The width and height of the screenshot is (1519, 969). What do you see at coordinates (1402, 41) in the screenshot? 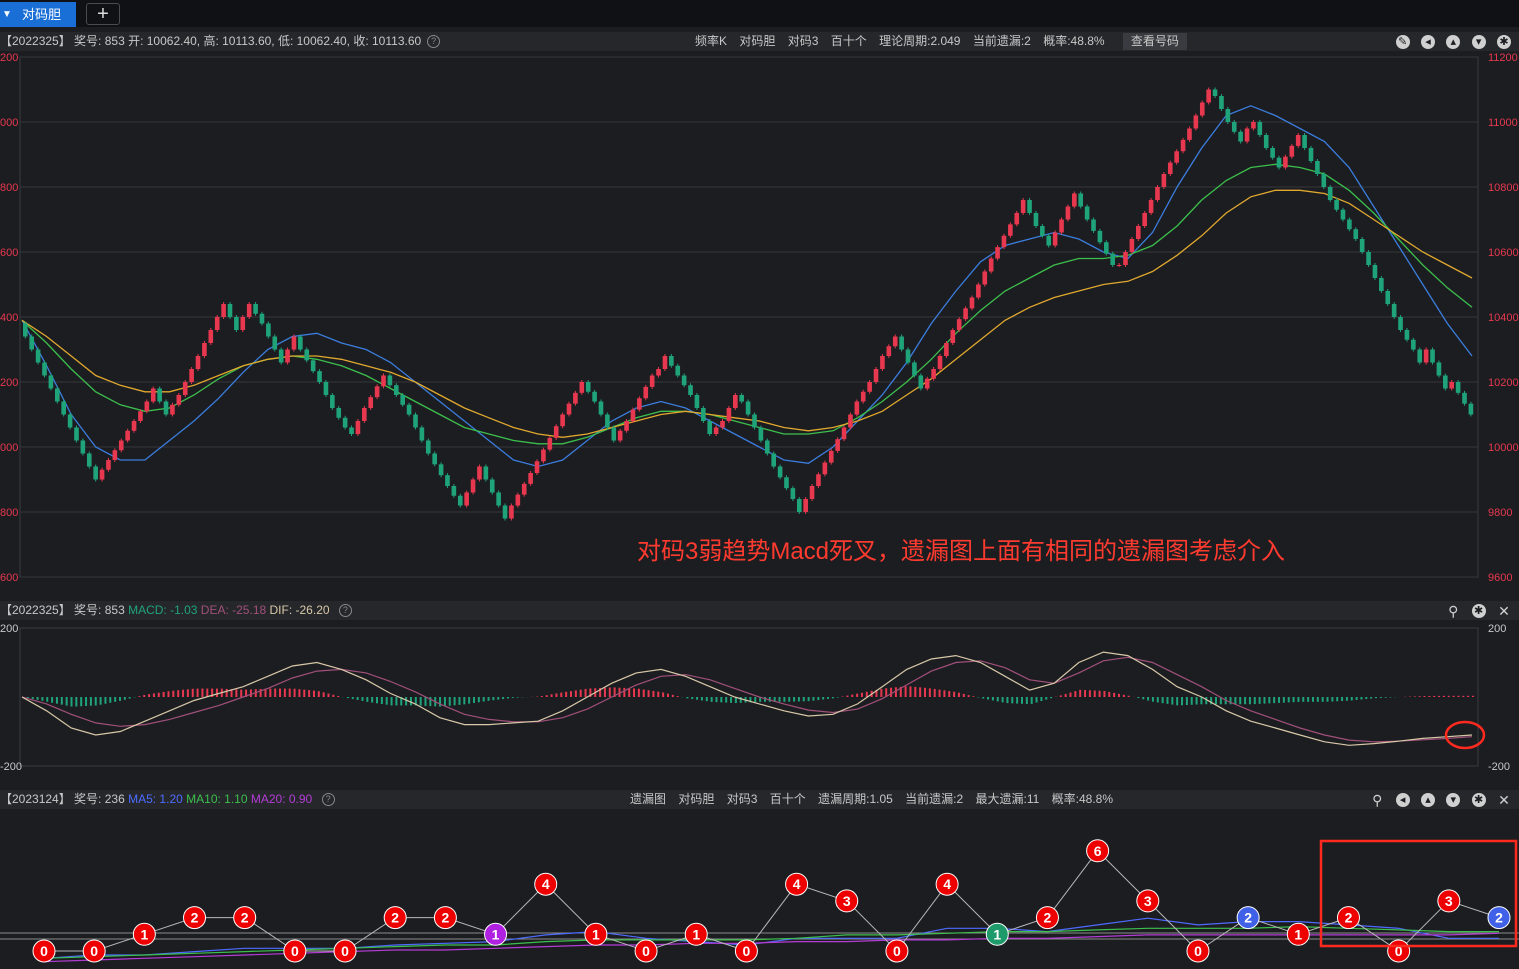
I see `edit-icon: ✎` at bounding box center [1402, 41].